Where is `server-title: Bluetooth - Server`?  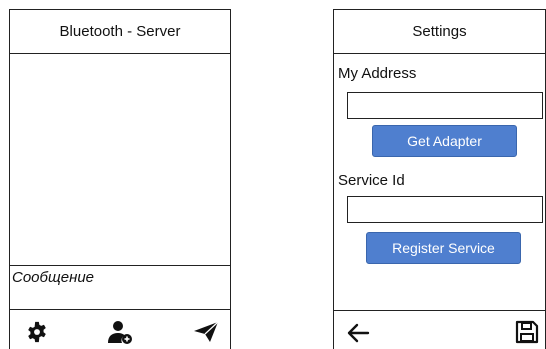 server-title: Bluetooth - Server is located at coordinates (120, 31).